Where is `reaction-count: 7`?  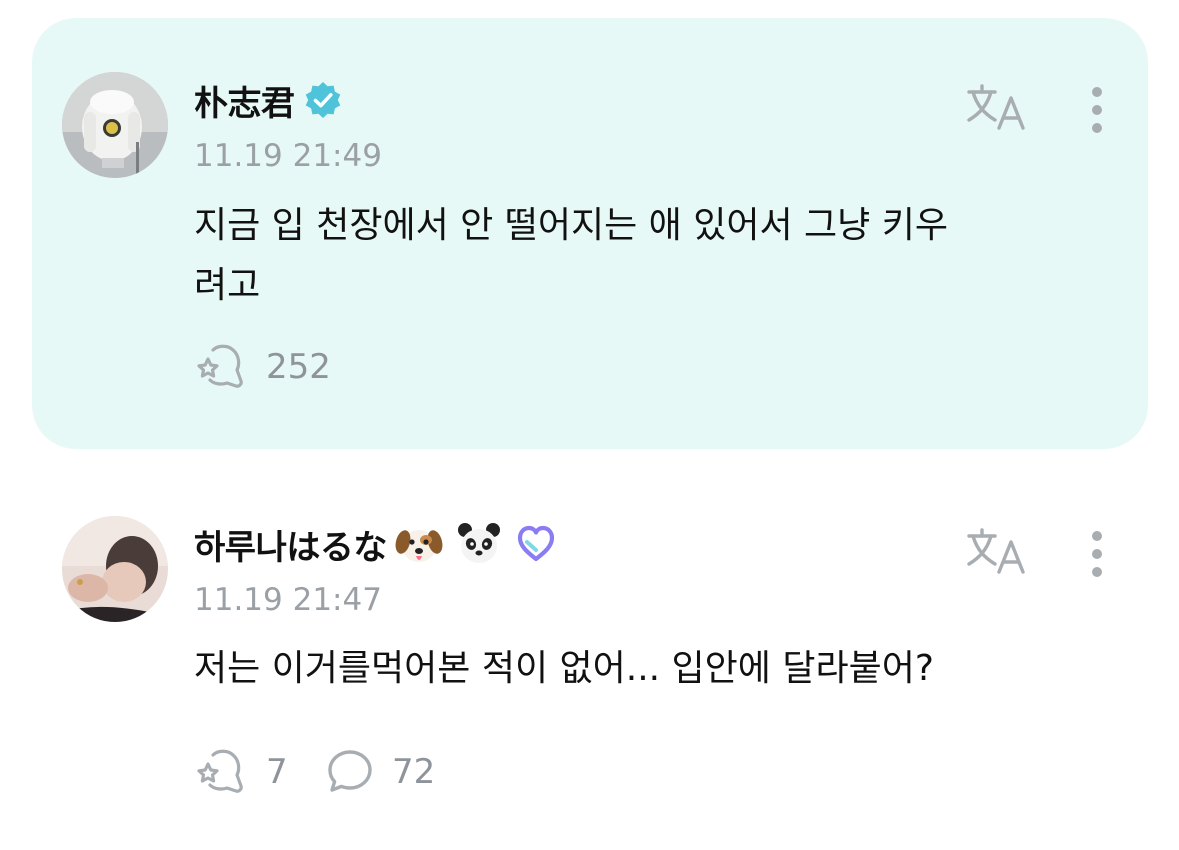 reaction-count: 7 is located at coordinates (277, 772).